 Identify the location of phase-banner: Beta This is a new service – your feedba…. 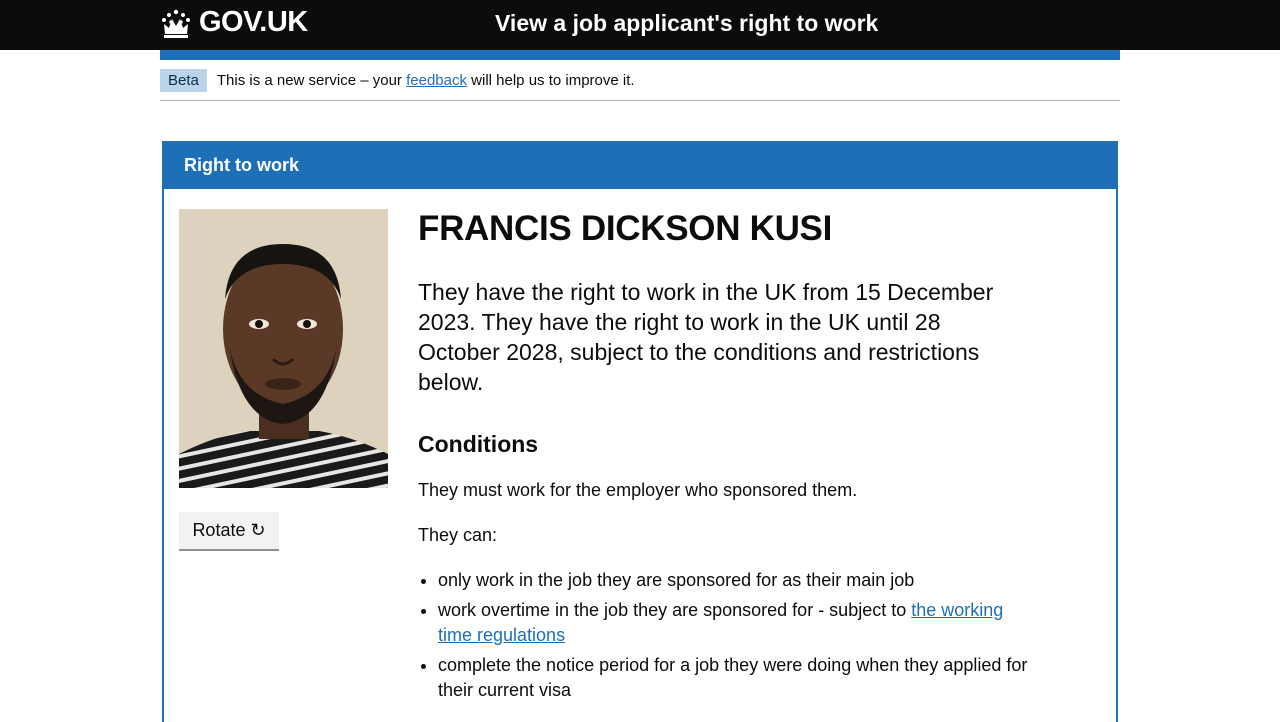
(640, 80).